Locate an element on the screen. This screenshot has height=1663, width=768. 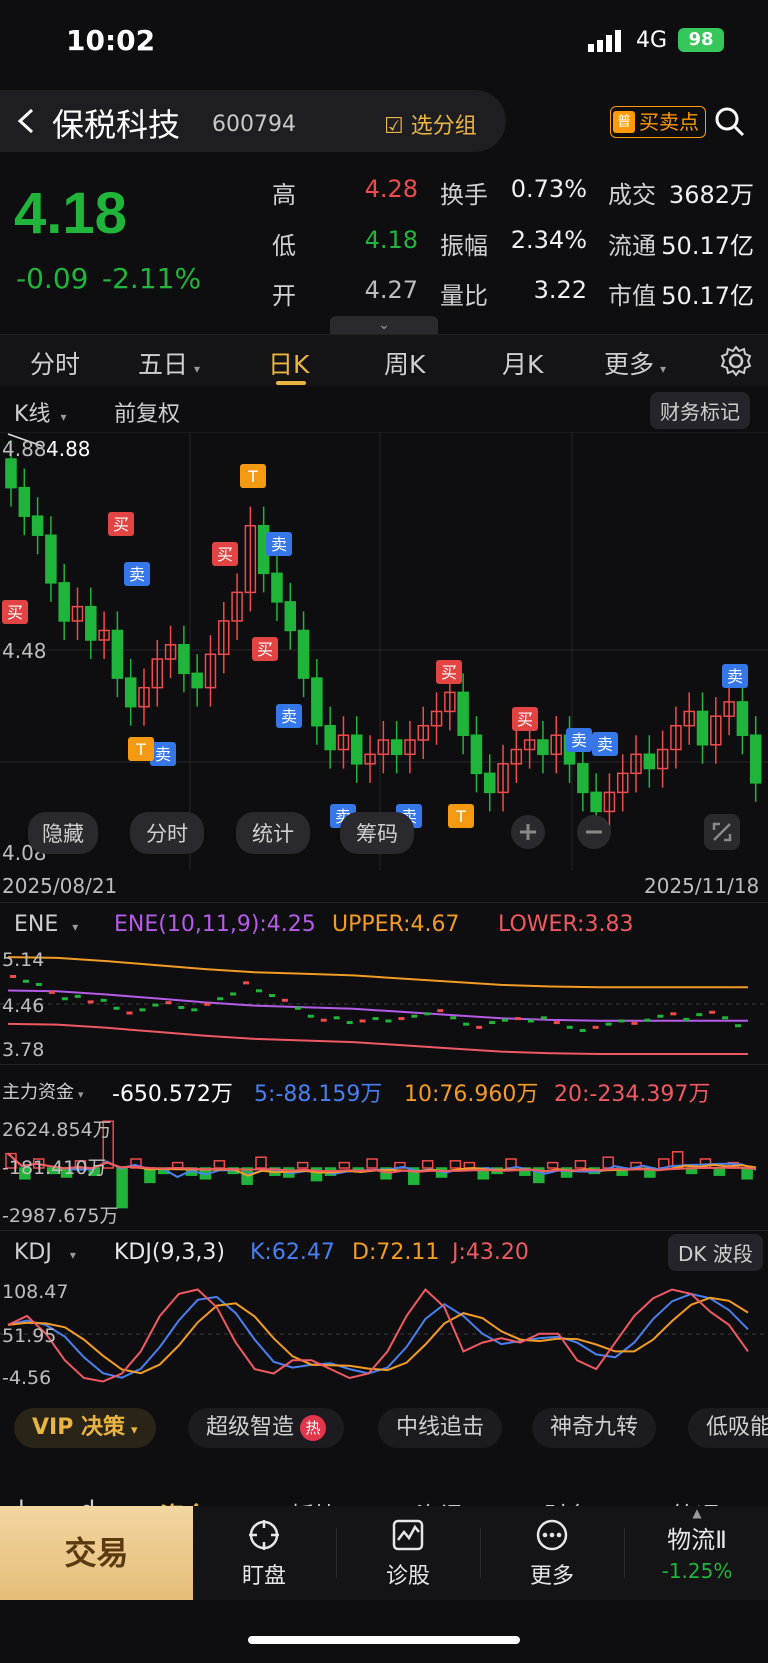
tab-monthly-k: 月K is located at coordinates (522, 363).